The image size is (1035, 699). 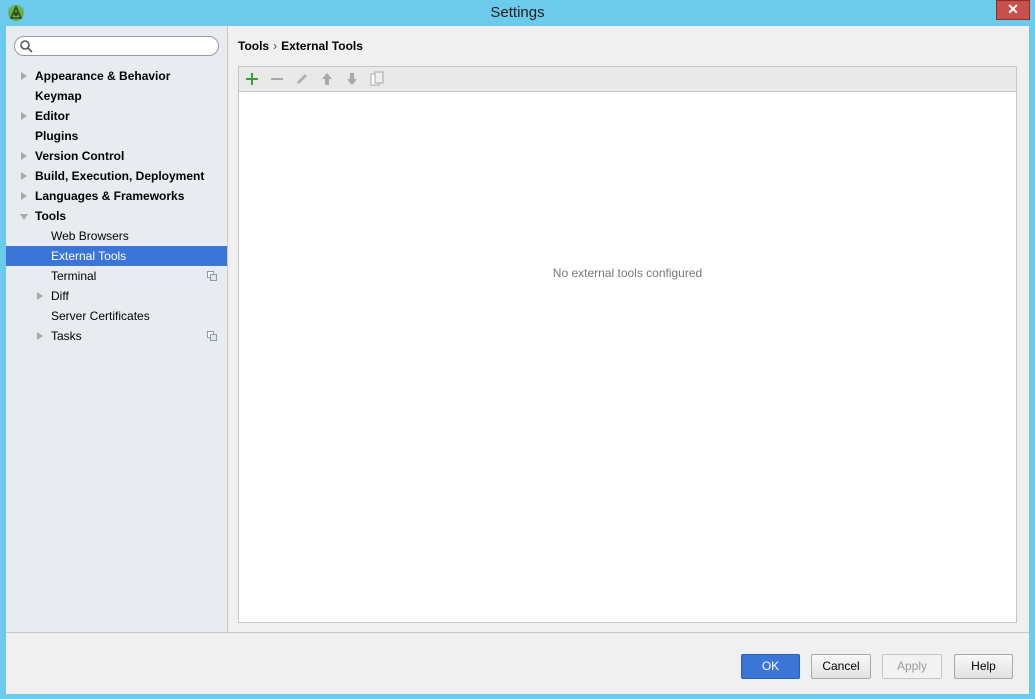 I want to click on sidebar-item-tasks: Tasks, so click(x=116, y=336).